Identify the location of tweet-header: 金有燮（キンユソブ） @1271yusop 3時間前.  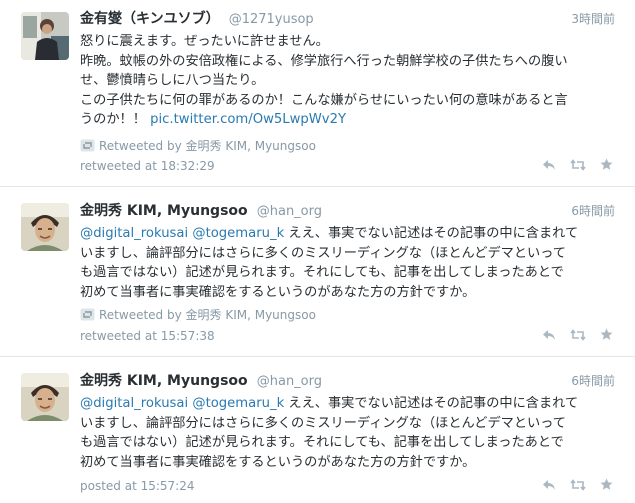
(347, 19).